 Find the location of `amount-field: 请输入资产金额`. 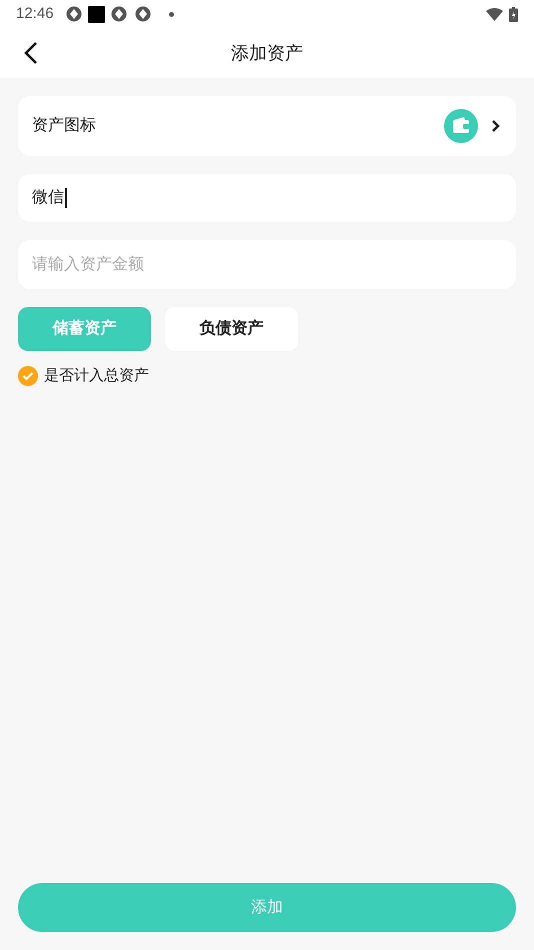

amount-field: 请输入资产金额 is located at coordinates (267, 264).